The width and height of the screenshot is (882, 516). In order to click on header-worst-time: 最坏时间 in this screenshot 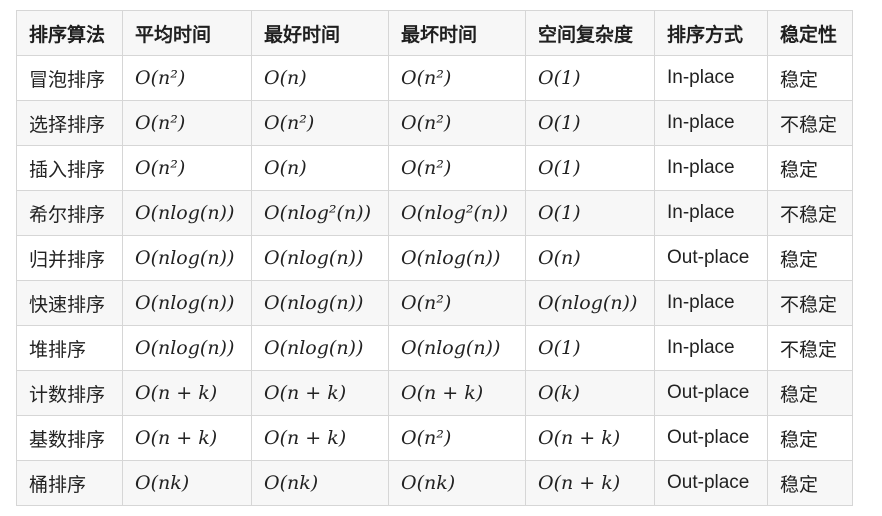, I will do `click(457, 33)`.